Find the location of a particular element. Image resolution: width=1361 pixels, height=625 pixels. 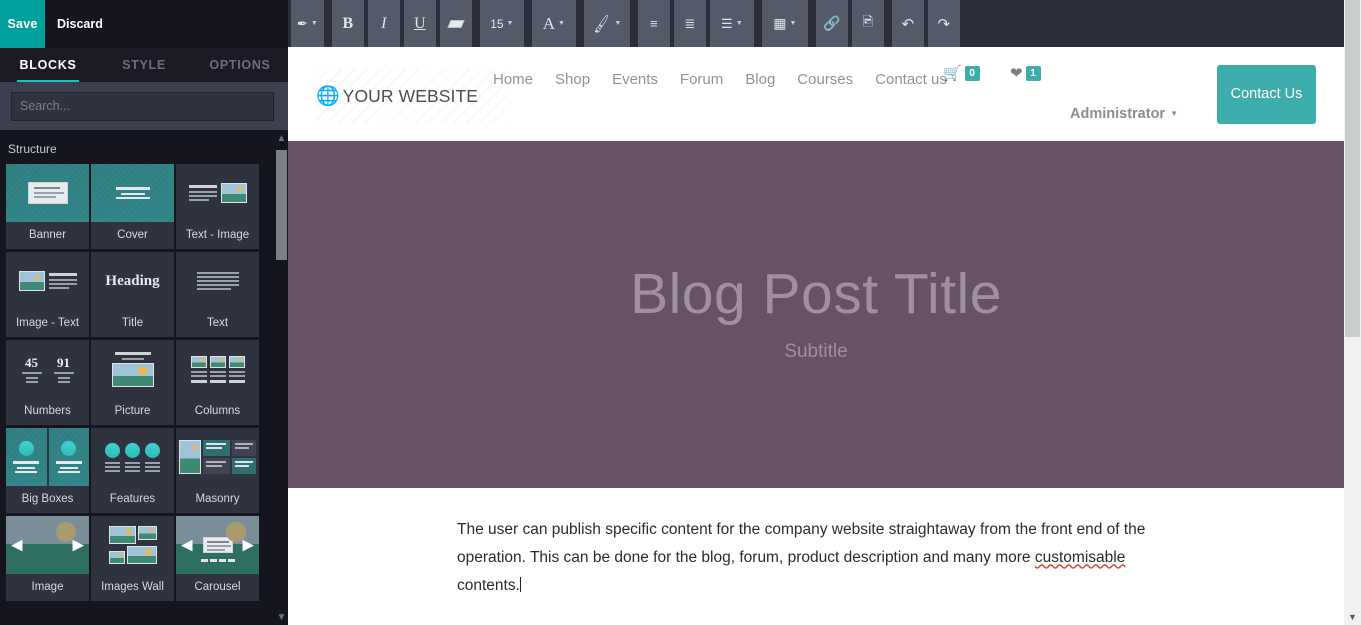

block-masonry: Masonry is located at coordinates (217, 470).